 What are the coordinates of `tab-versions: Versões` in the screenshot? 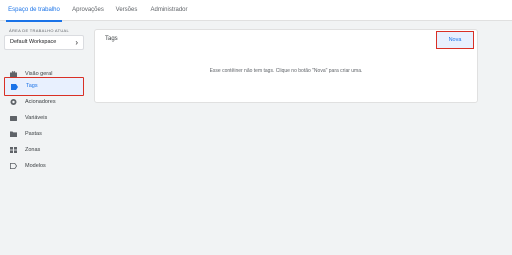 It's located at (126, 10).